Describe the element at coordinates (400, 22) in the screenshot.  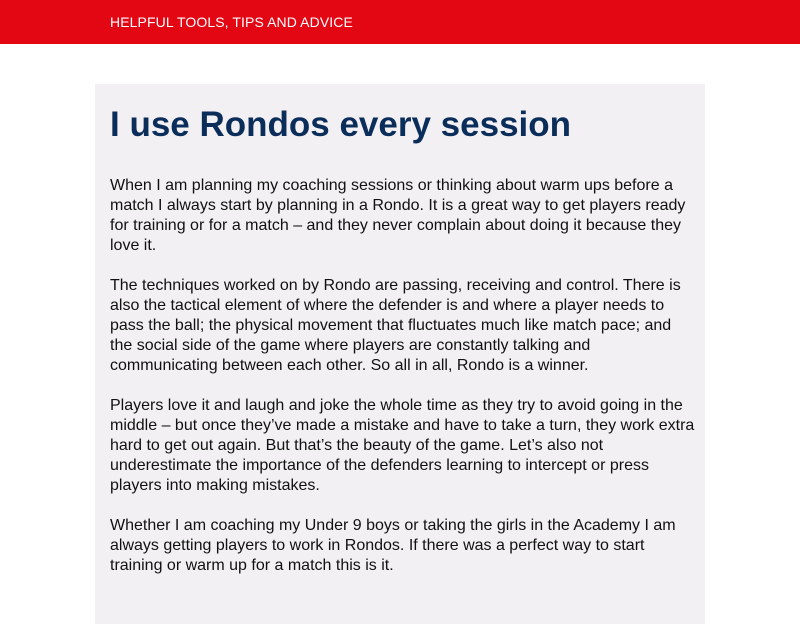
I see `site-header-bar: HELPFUL TOOLS, TIPS AND ADVICE` at that location.